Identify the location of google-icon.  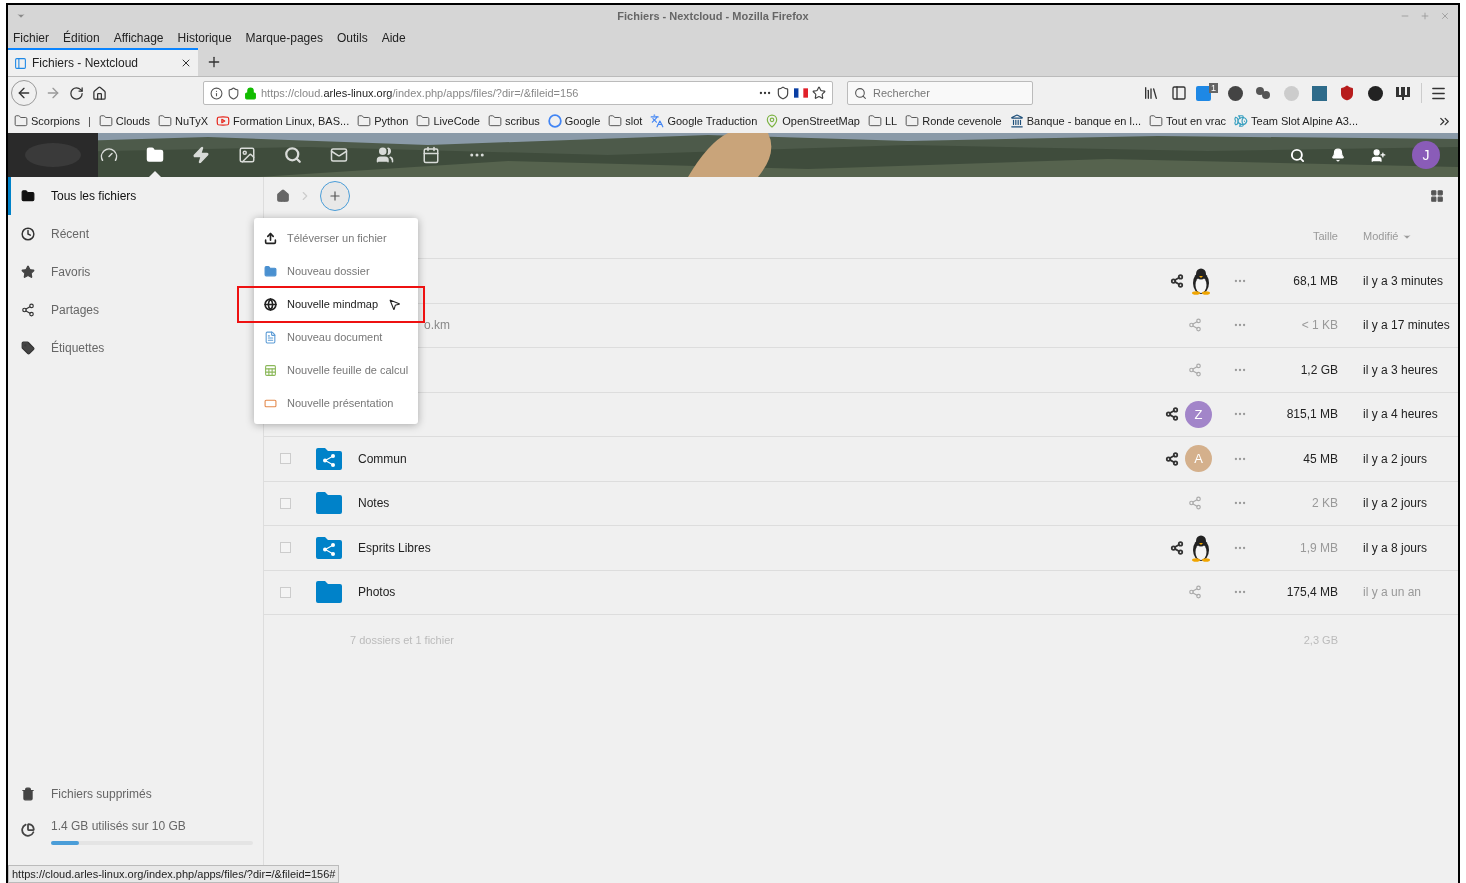
(554, 121).